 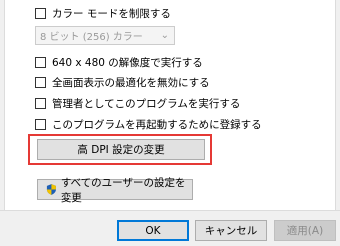 What do you see at coordinates (127, 62) in the screenshot?
I see `run-640x480-label: 640 x 480 の解像度で実行する` at bounding box center [127, 62].